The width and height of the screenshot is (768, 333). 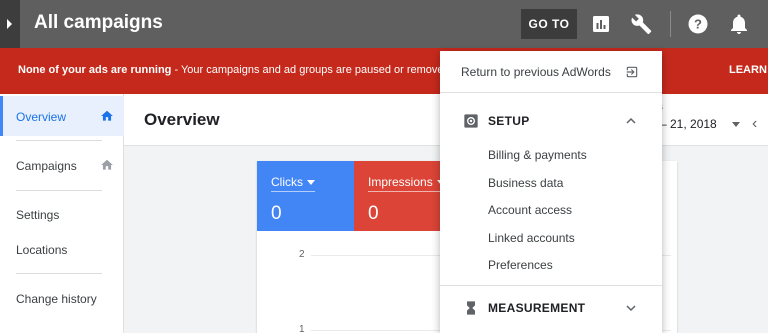 What do you see at coordinates (305, 196) in the screenshot?
I see `metric-clicks: Clicks 0` at bounding box center [305, 196].